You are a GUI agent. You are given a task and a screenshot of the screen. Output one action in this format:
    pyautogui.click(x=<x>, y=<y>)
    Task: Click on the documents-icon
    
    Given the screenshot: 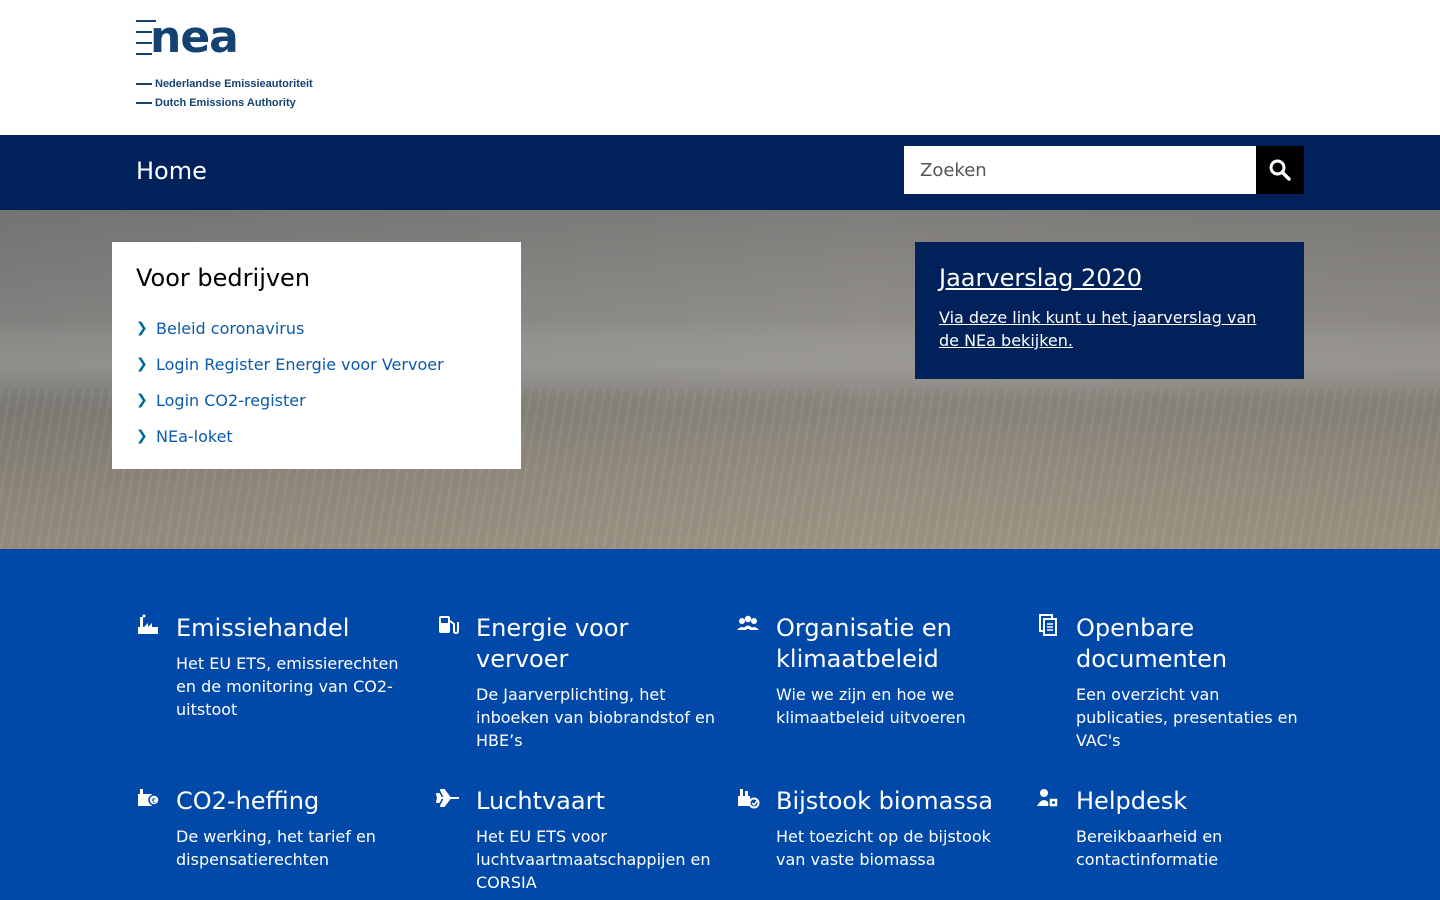 What is the action you would take?
    pyautogui.click(x=1048, y=625)
    